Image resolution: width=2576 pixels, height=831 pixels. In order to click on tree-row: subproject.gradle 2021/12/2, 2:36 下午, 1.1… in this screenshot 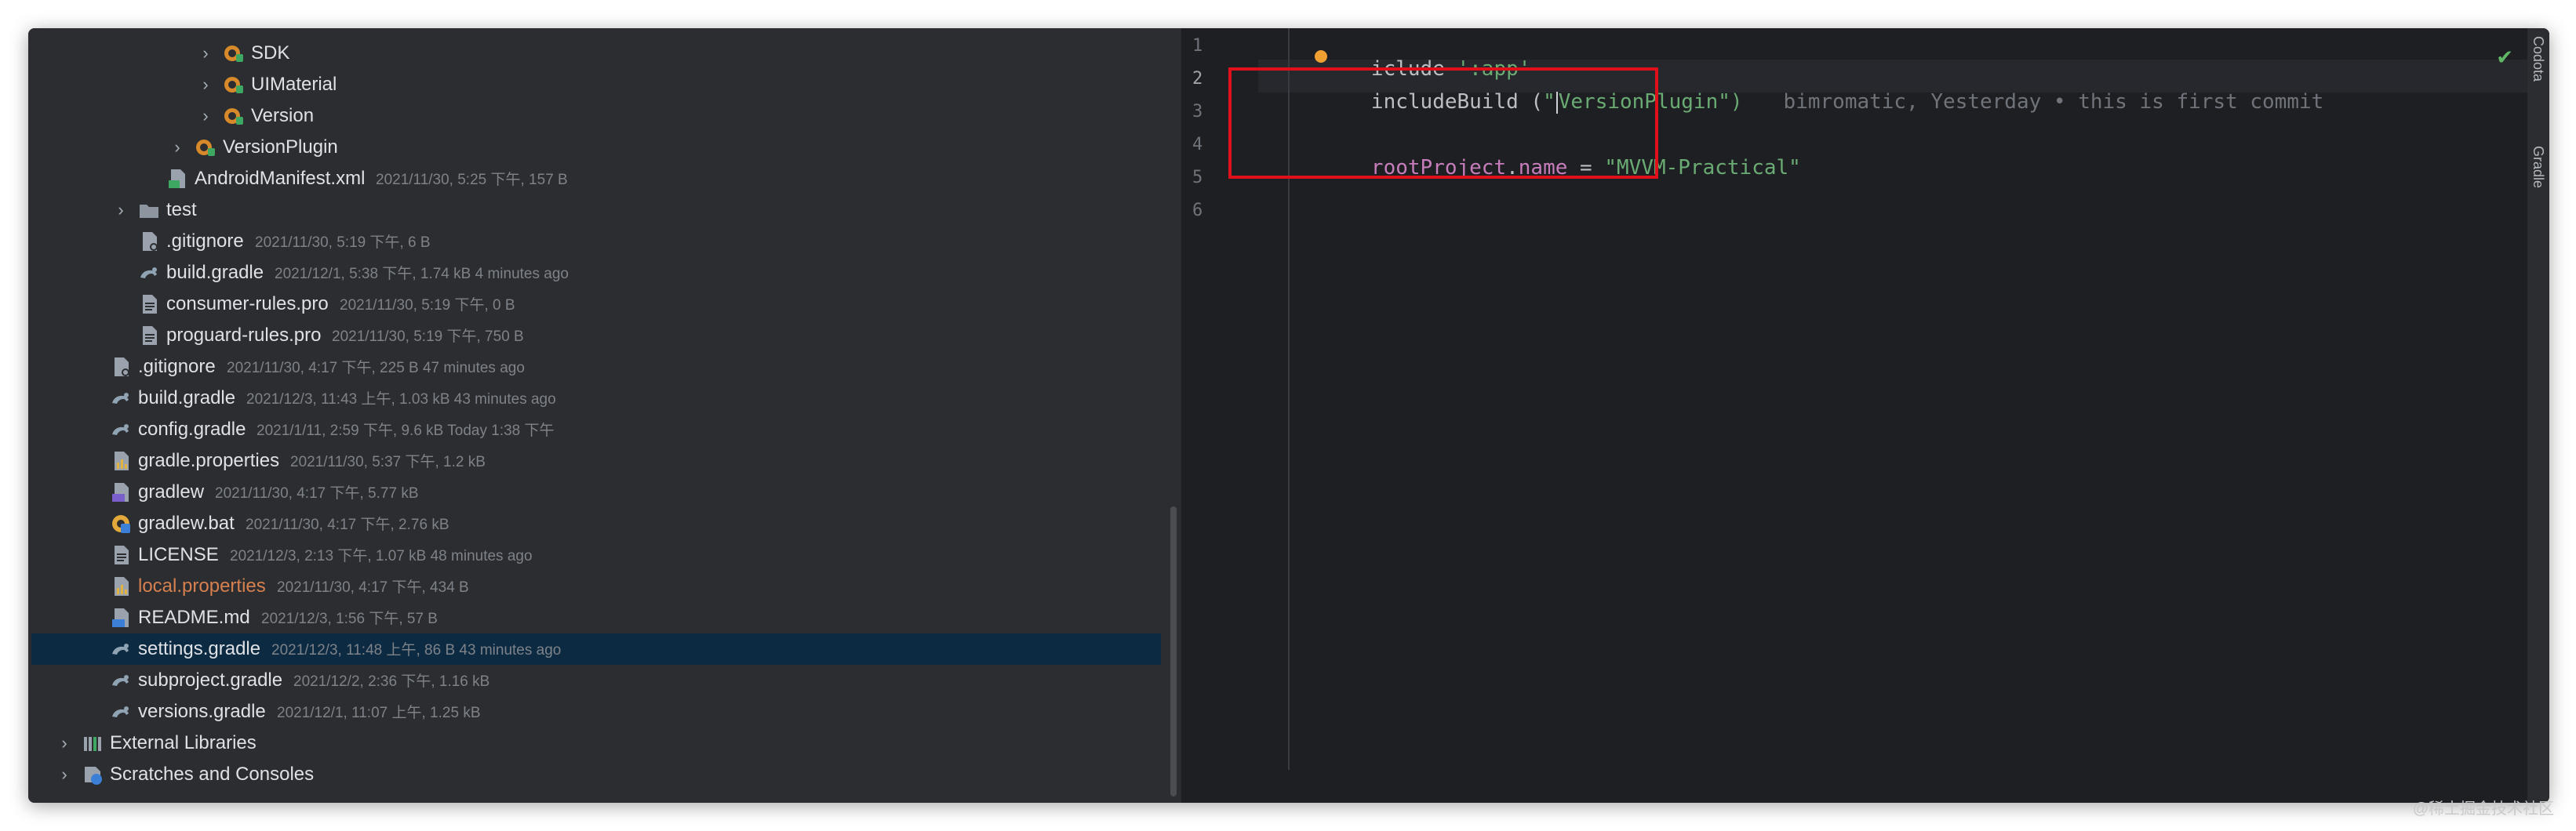, I will do `click(596, 680)`.